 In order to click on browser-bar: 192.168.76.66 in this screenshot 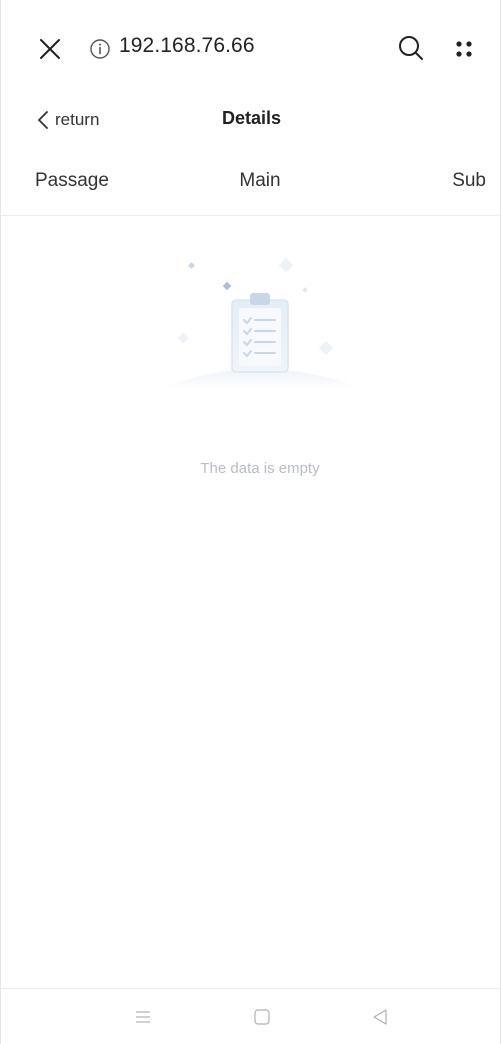, I will do `click(251, 48)`.